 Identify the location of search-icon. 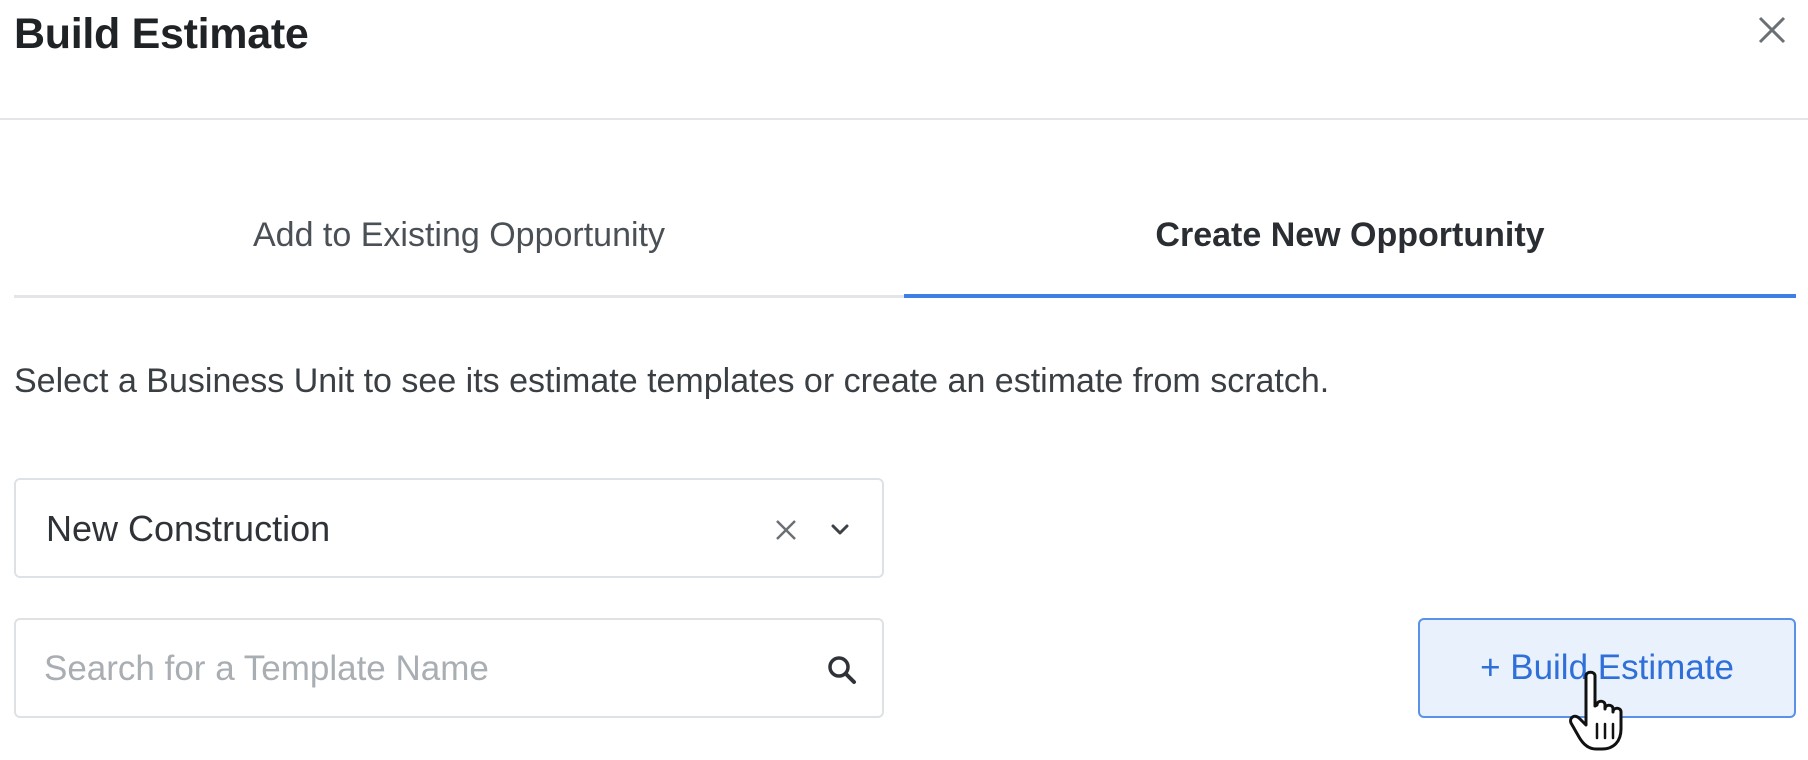
(842, 670).